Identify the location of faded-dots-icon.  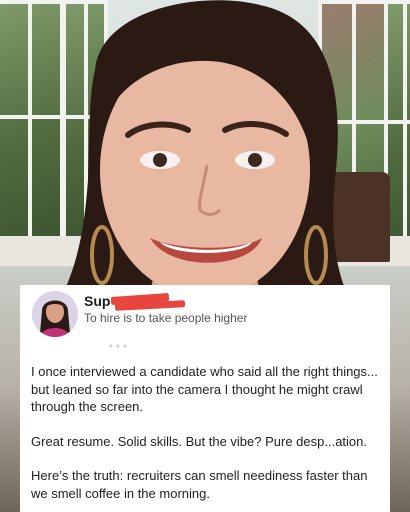
(118, 346).